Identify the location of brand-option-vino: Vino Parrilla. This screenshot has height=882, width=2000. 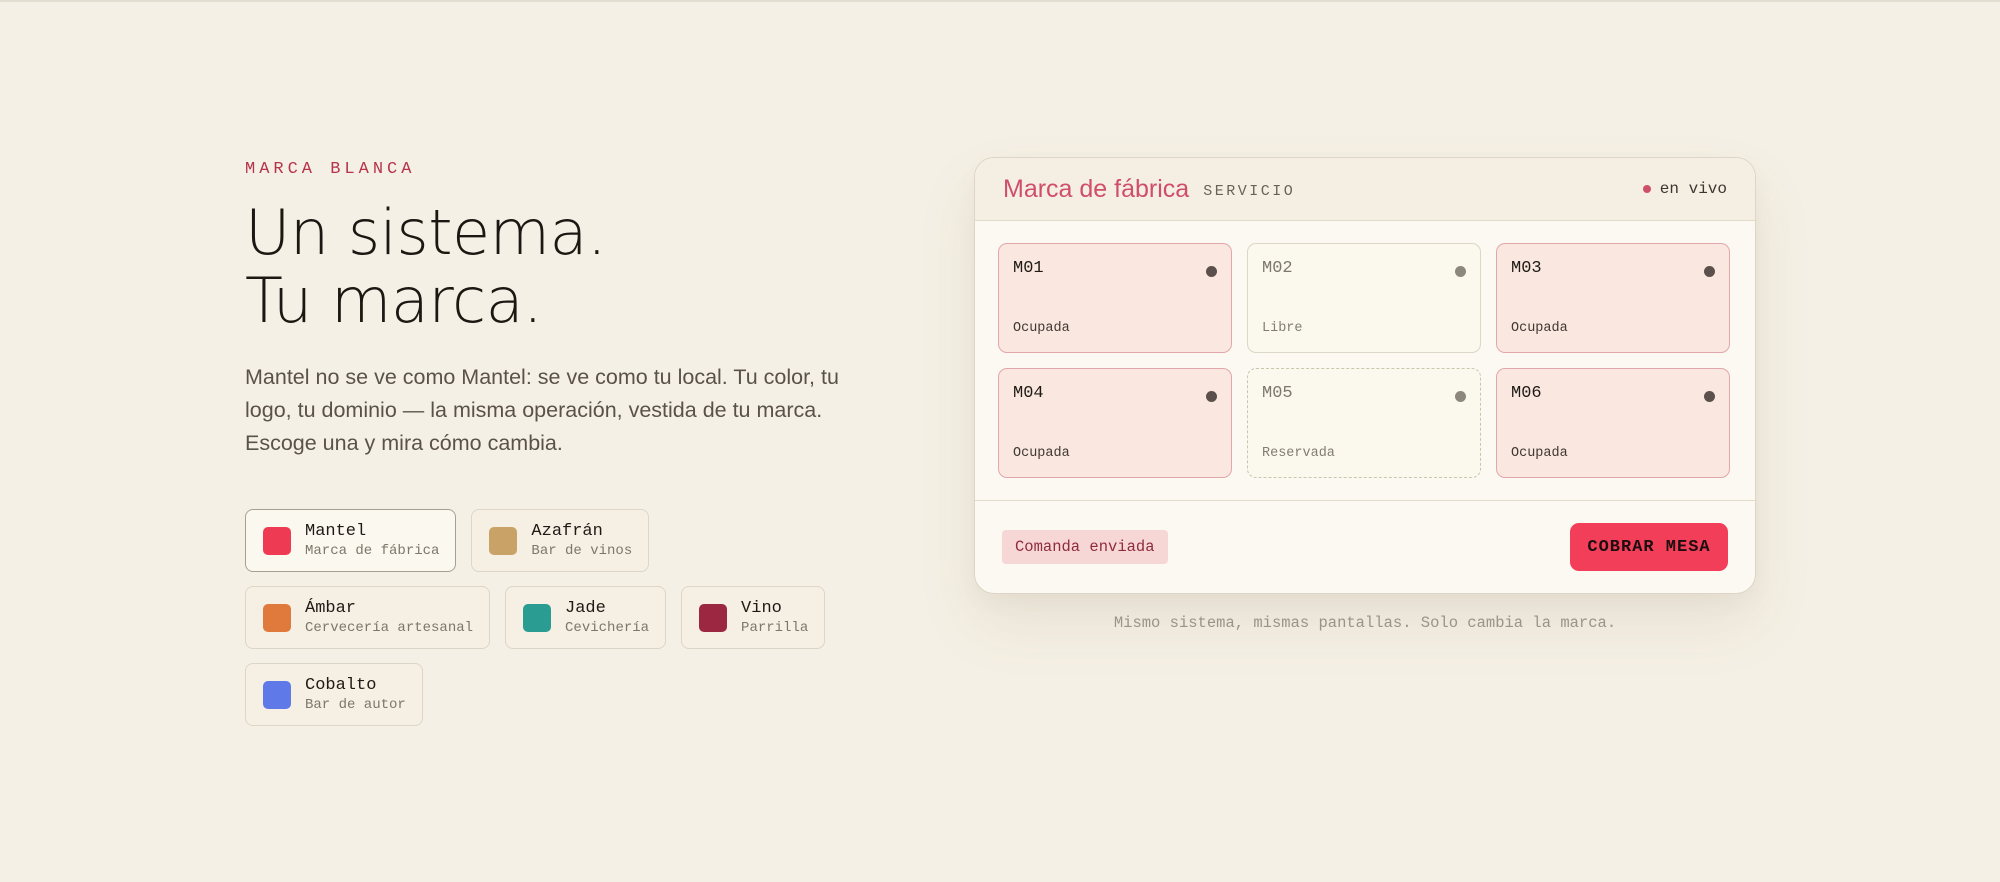
(753, 617).